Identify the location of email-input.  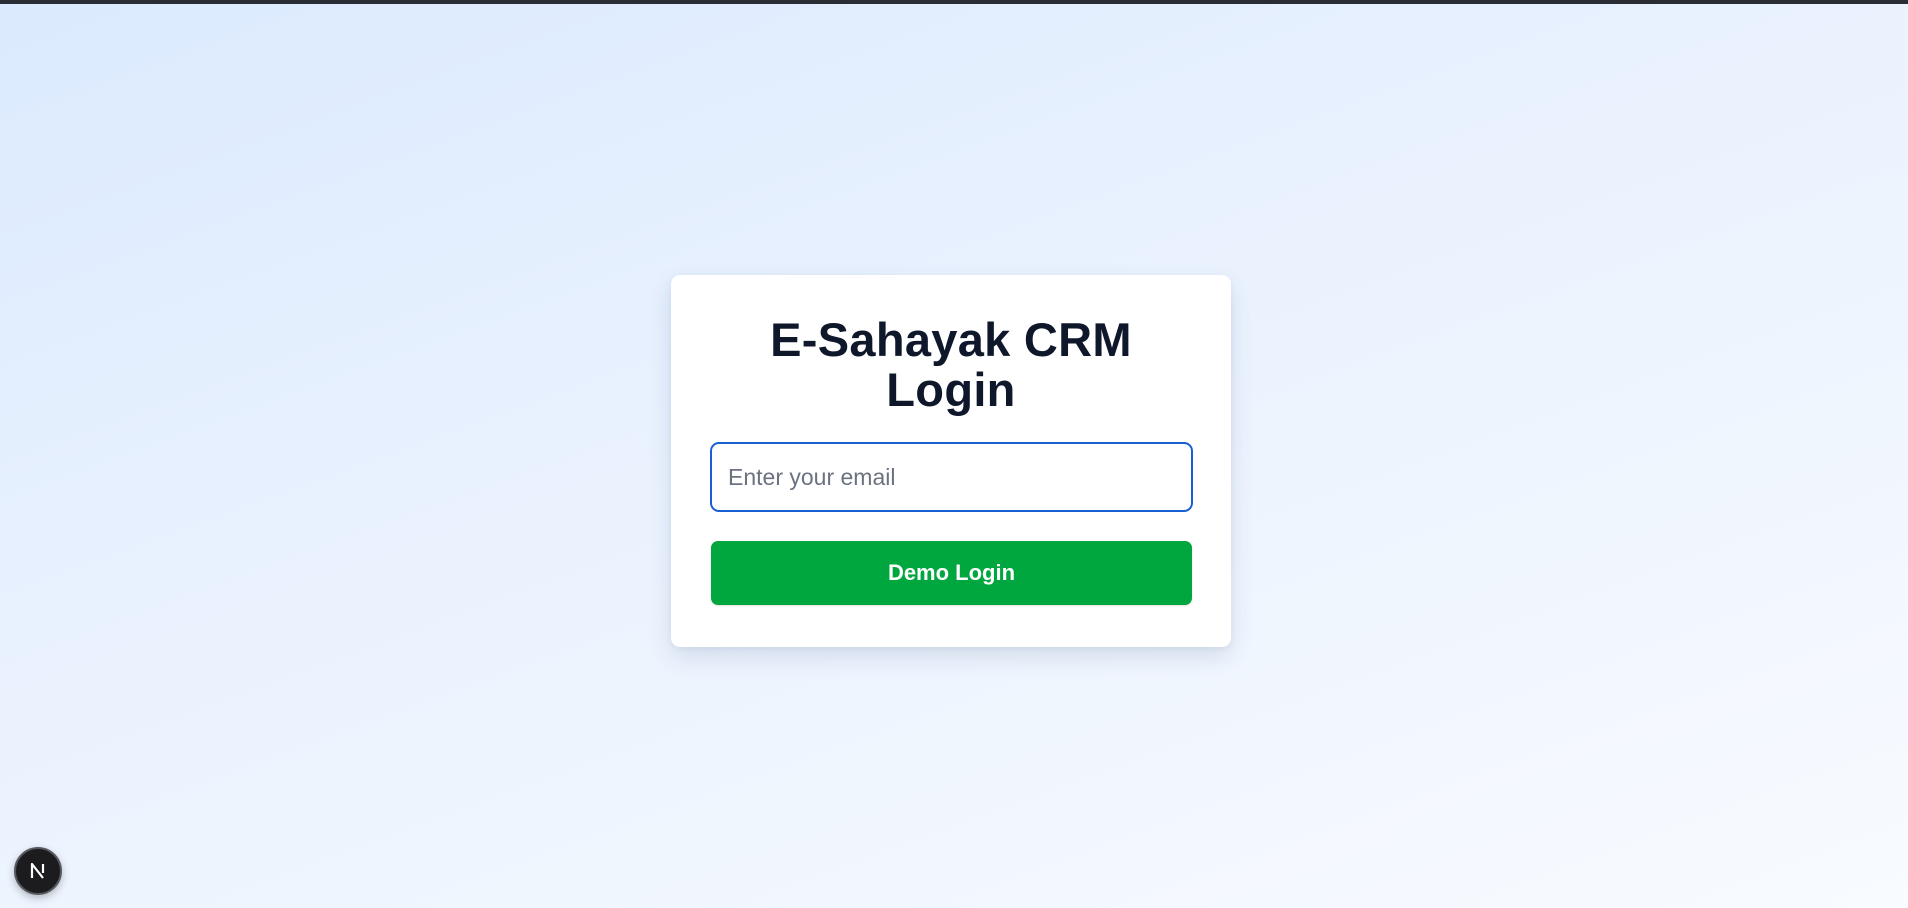
(951, 477).